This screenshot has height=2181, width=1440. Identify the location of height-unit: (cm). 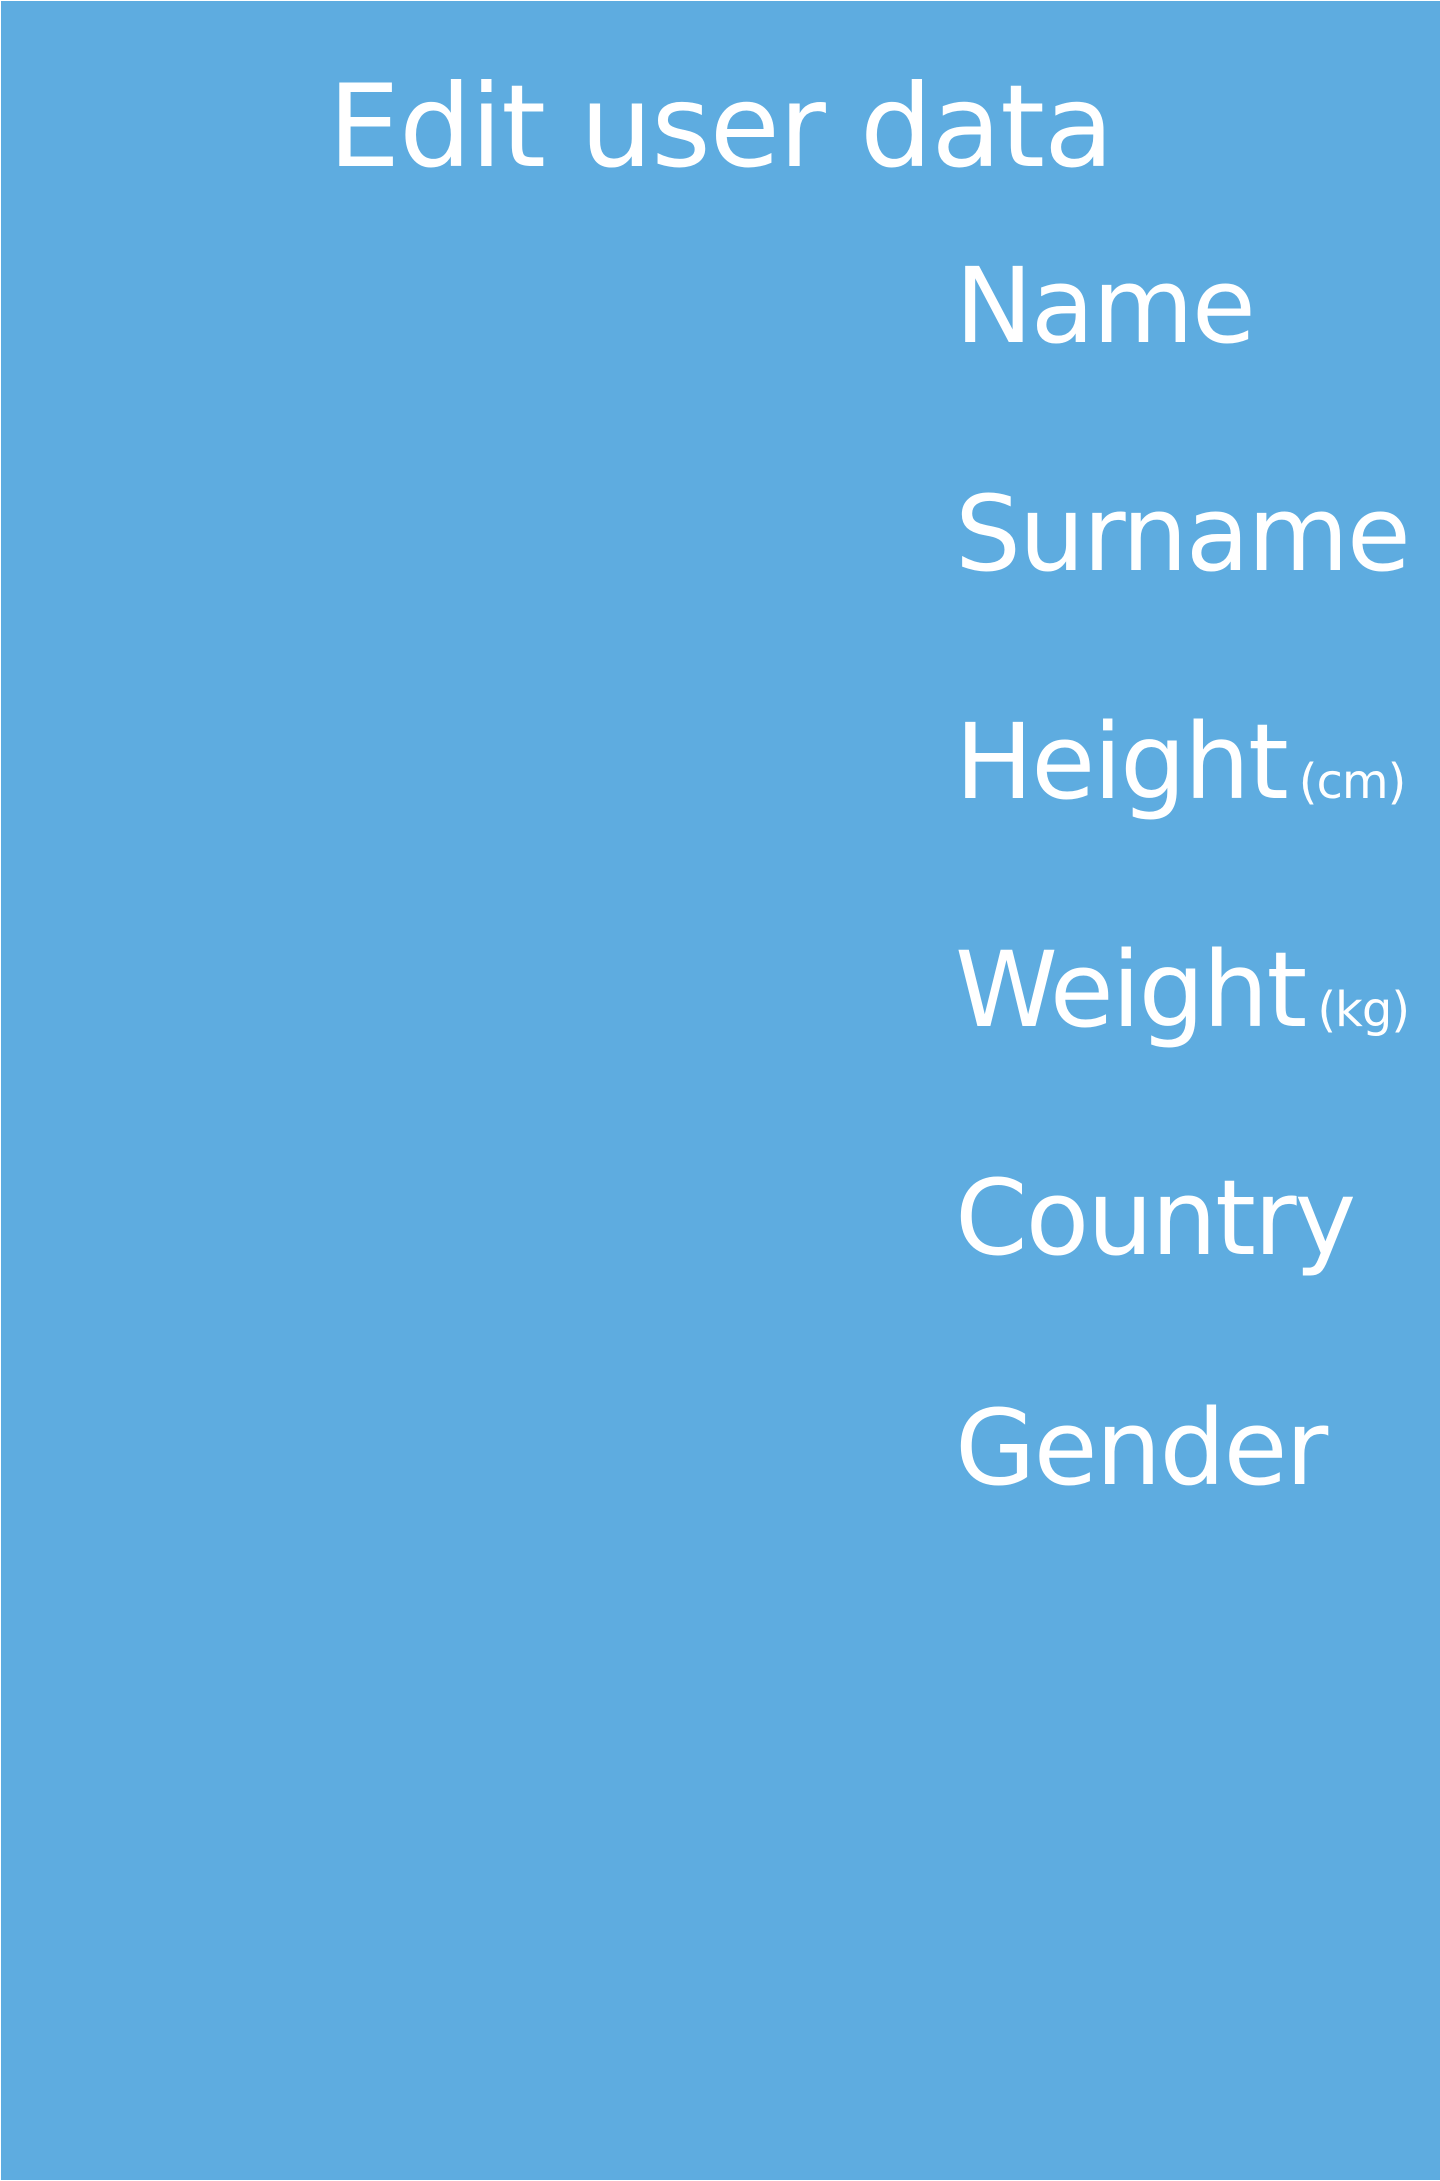
(1352, 782).